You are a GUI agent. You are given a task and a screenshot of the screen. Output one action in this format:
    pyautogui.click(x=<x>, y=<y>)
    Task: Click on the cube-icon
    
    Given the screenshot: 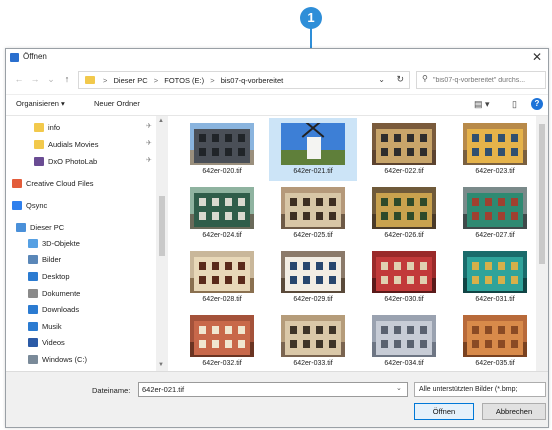 What is the action you would take?
    pyautogui.click(x=33, y=243)
    